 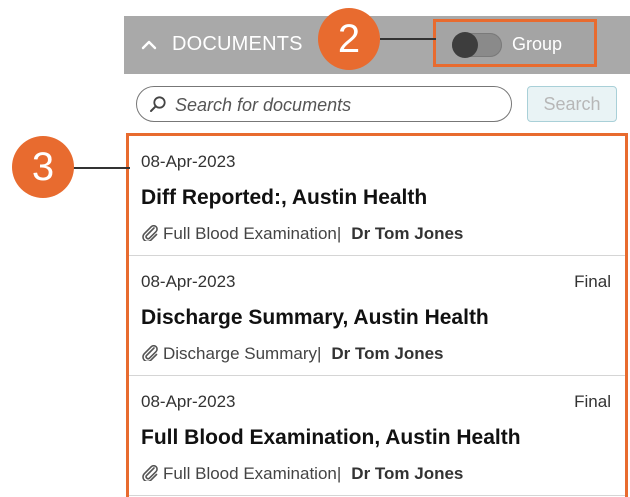 What do you see at coordinates (149, 45) in the screenshot?
I see `chevron-up-icon` at bounding box center [149, 45].